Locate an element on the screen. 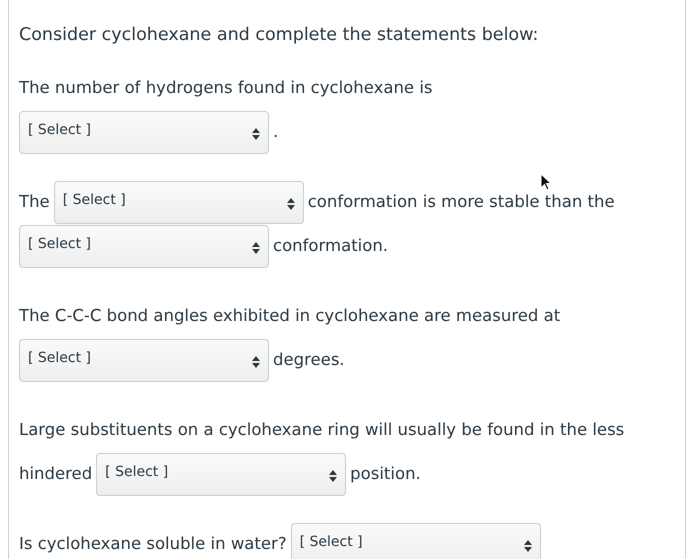 This screenshot has width=700, height=559. question-text: Is cyclohexane soluble in water? is located at coordinates (153, 543).